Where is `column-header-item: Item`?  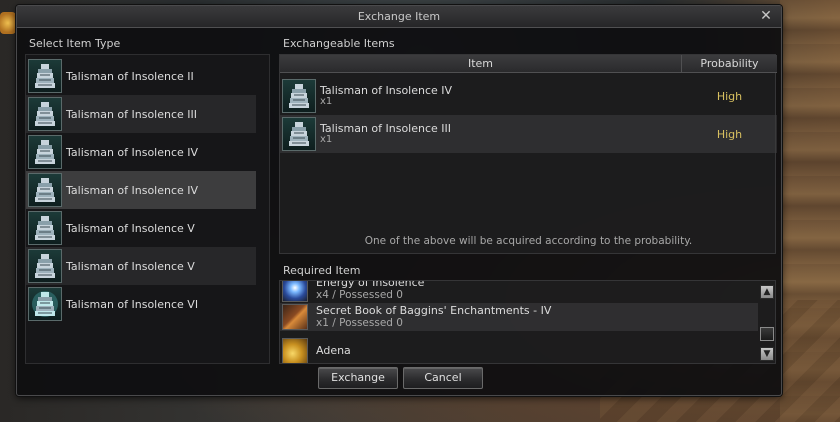
column-header-item: Item is located at coordinates (481, 64).